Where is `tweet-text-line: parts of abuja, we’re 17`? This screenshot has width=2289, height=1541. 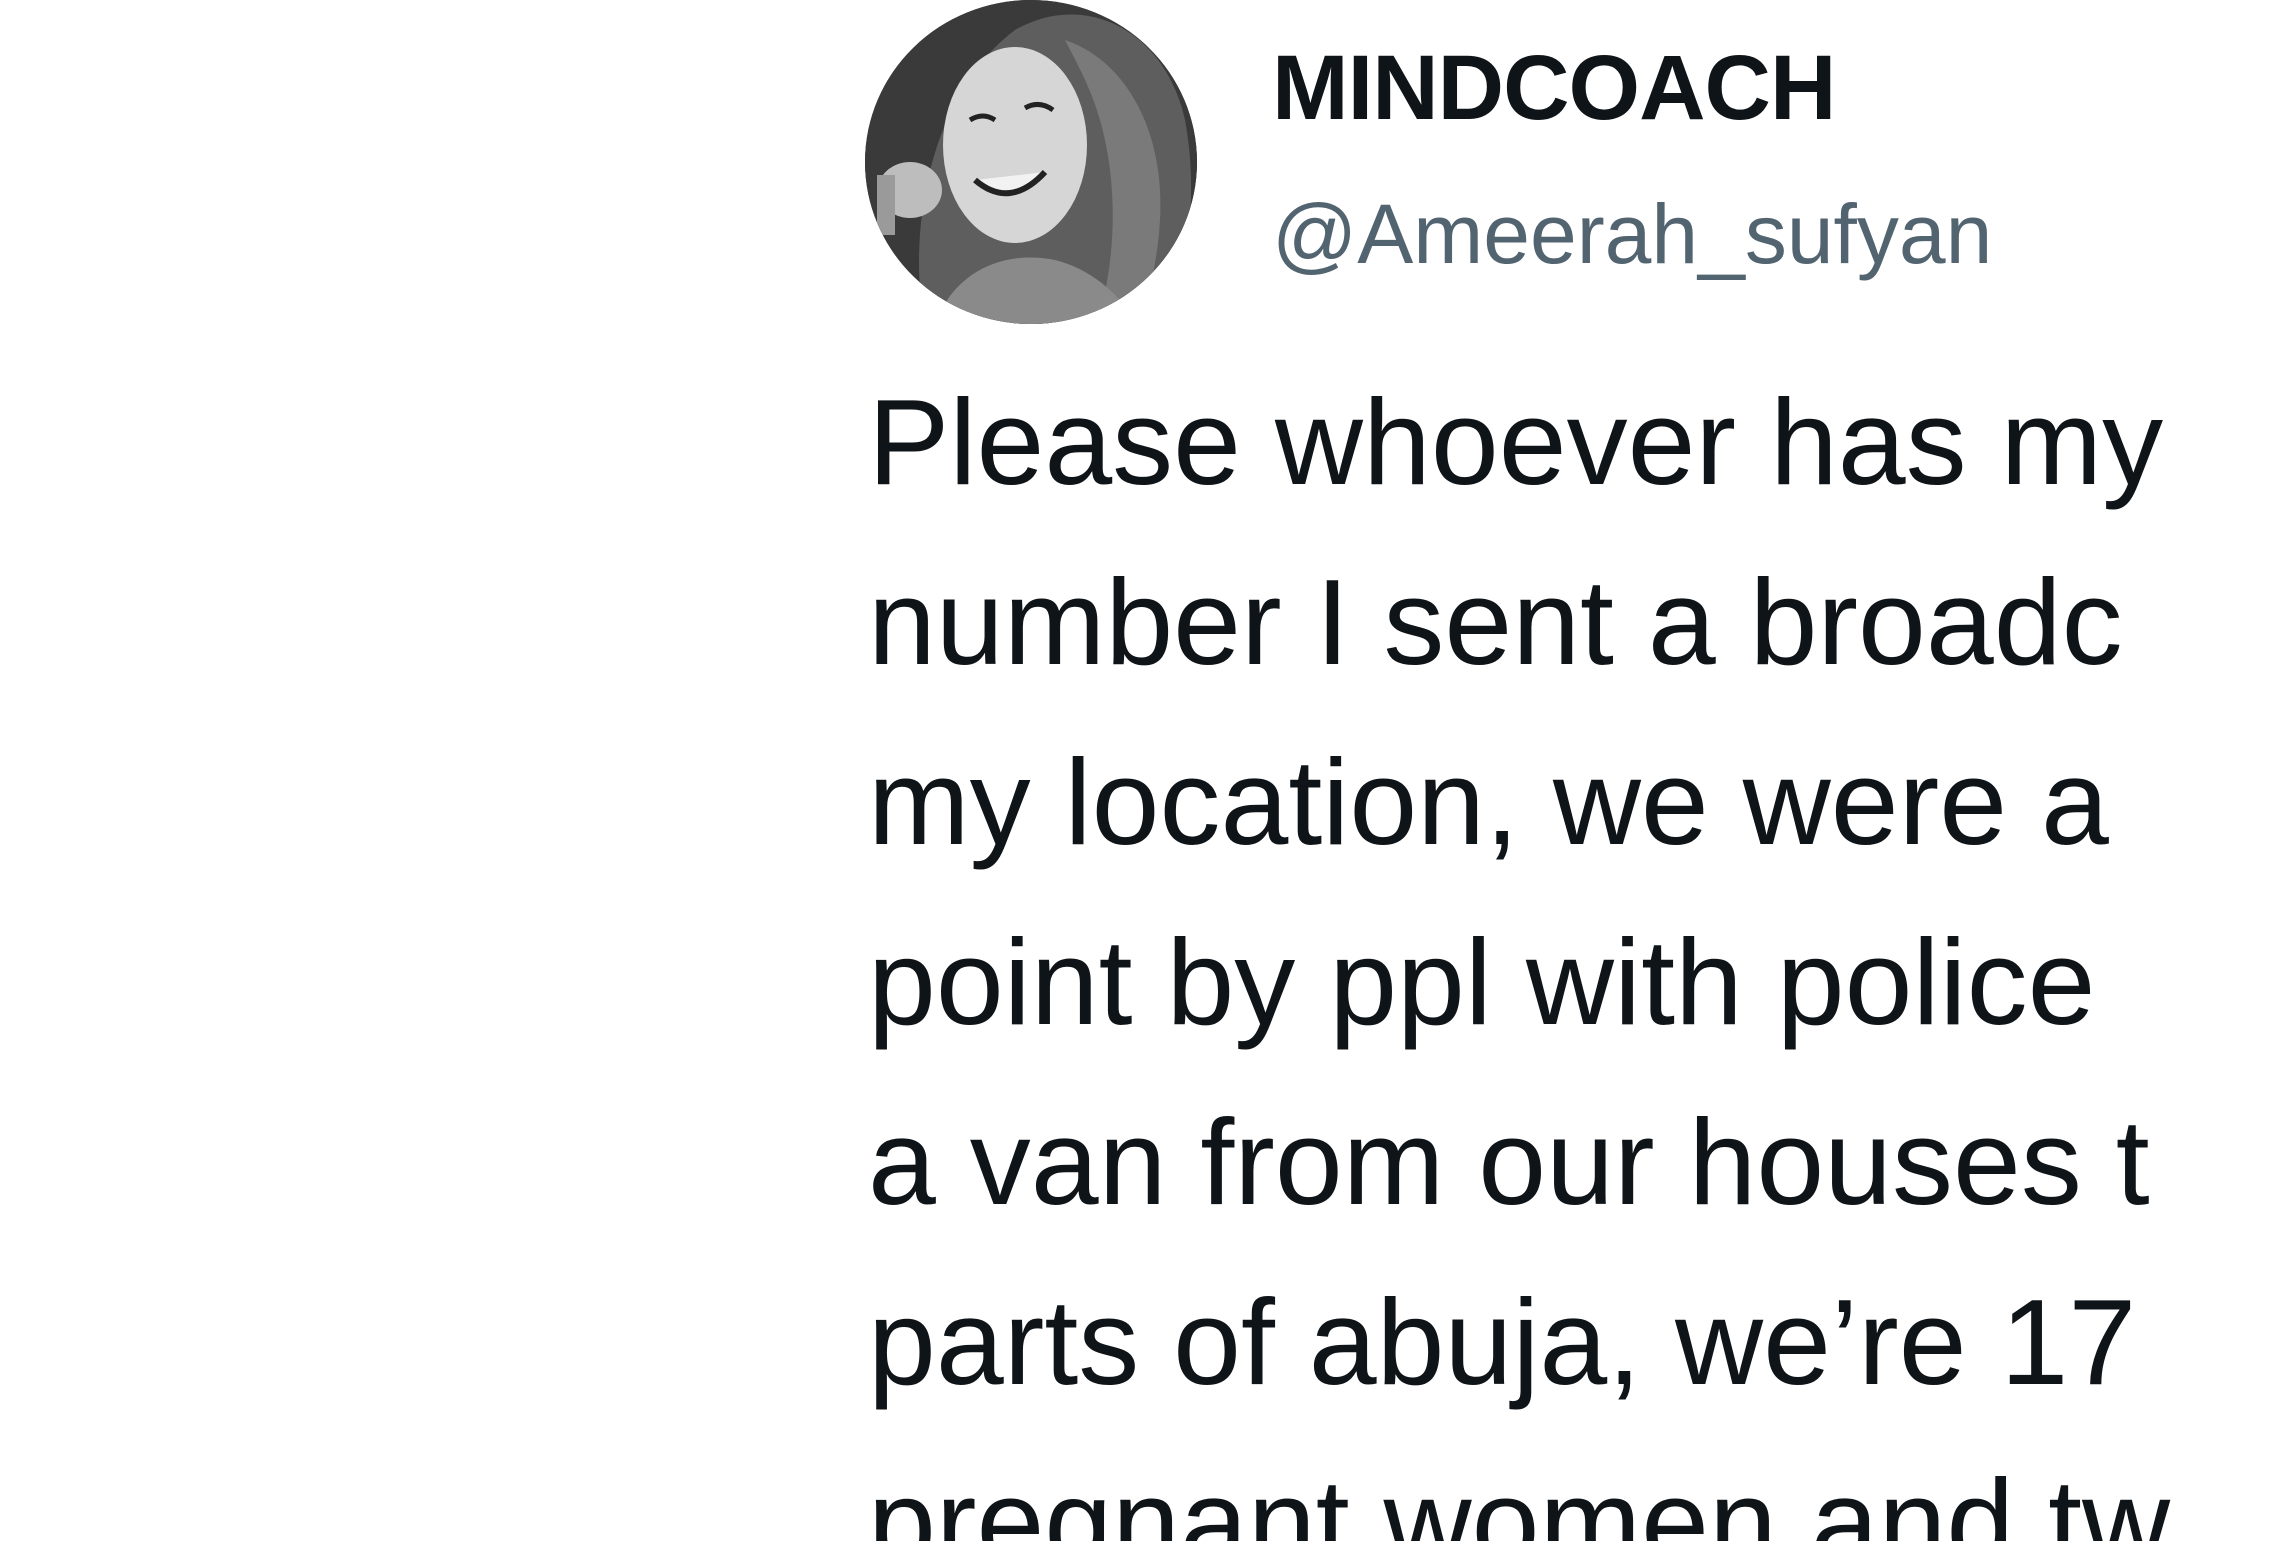 tweet-text-line: parts of abuja, we’re 17 is located at coordinates (1502, 1342).